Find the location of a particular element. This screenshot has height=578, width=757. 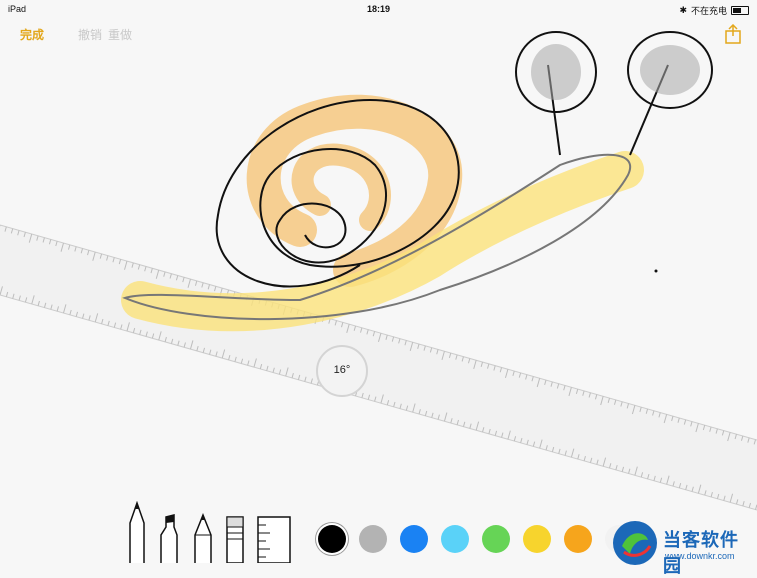

status-icons: ✱ 不在充电 is located at coordinates (714, 10).